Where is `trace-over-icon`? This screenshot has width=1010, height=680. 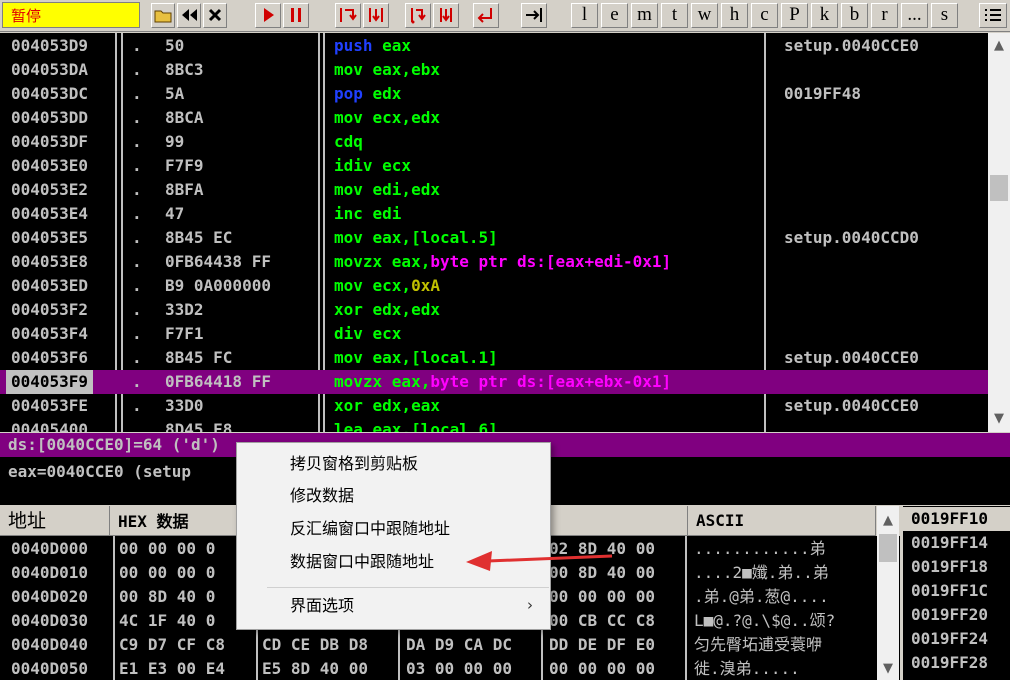
trace-over-icon is located at coordinates (446, 15).